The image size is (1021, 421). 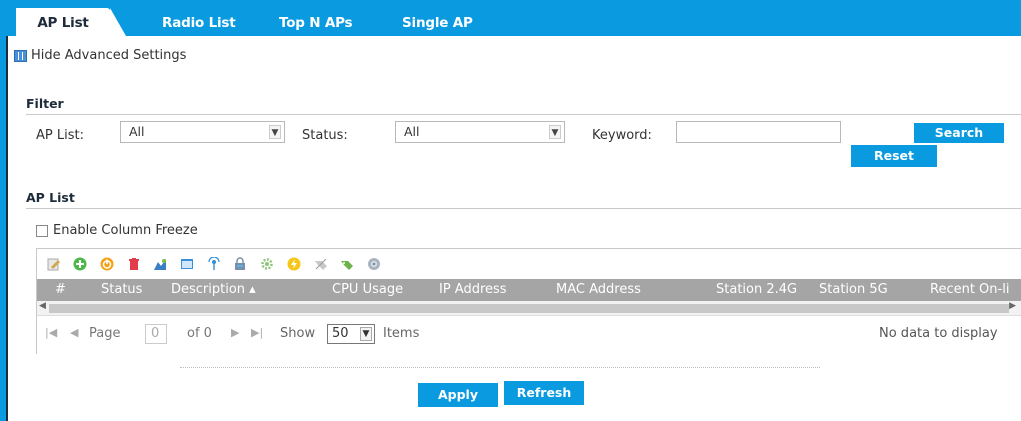 I want to click on hide-advanced-settings-link: Hide Advanced Settings, so click(x=100, y=55).